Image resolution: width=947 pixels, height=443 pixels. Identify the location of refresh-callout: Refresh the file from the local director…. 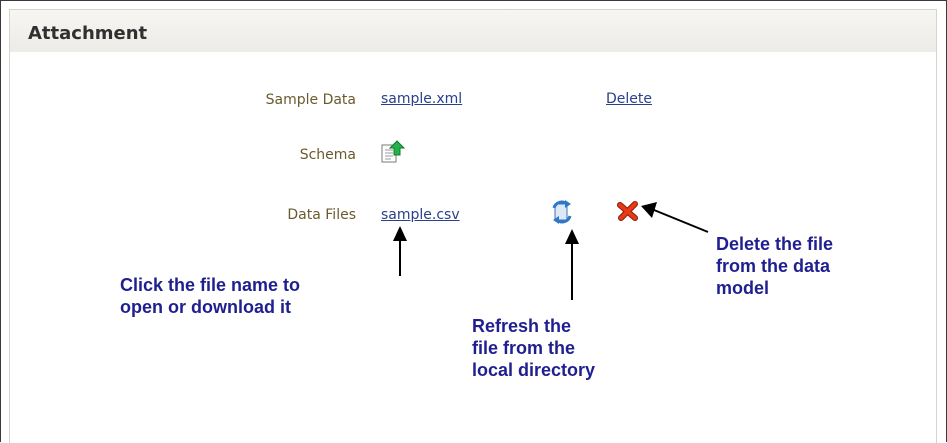
(534, 348).